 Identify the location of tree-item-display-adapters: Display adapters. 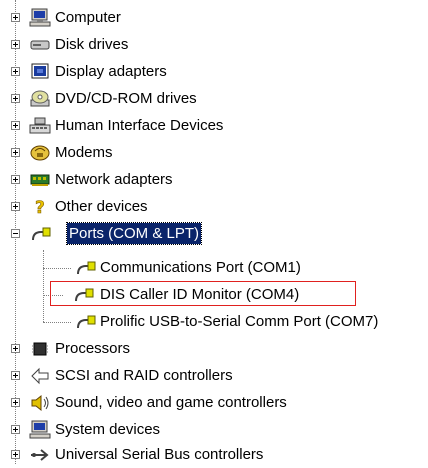
(214, 71).